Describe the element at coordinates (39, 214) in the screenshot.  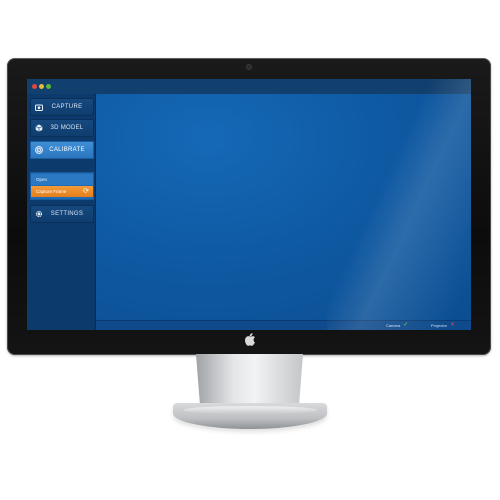
I see `gear-icon` at that location.